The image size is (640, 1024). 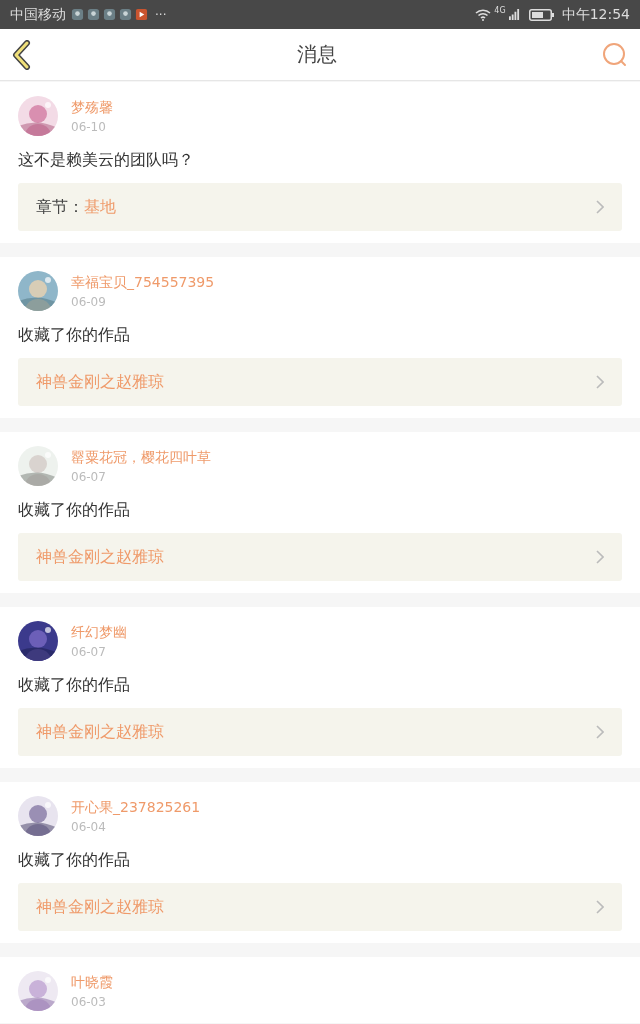 I want to click on work-link: 章节：基地, so click(x=320, y=207).